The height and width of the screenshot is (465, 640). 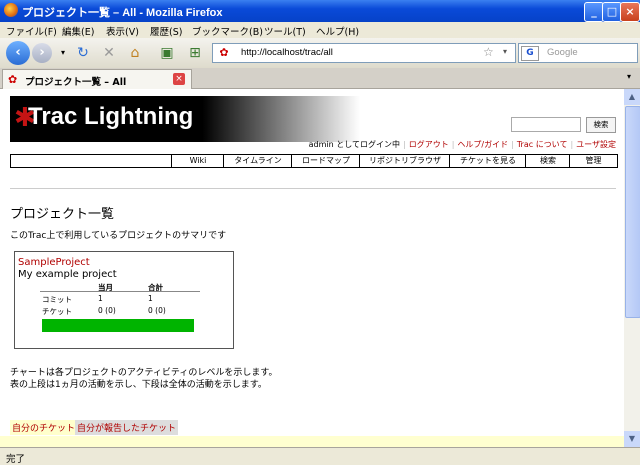 What do you see at coordinates (197, 161) in the screenshot?
I see `nav-wiki: Wiki` at bounding box center [197, 161].